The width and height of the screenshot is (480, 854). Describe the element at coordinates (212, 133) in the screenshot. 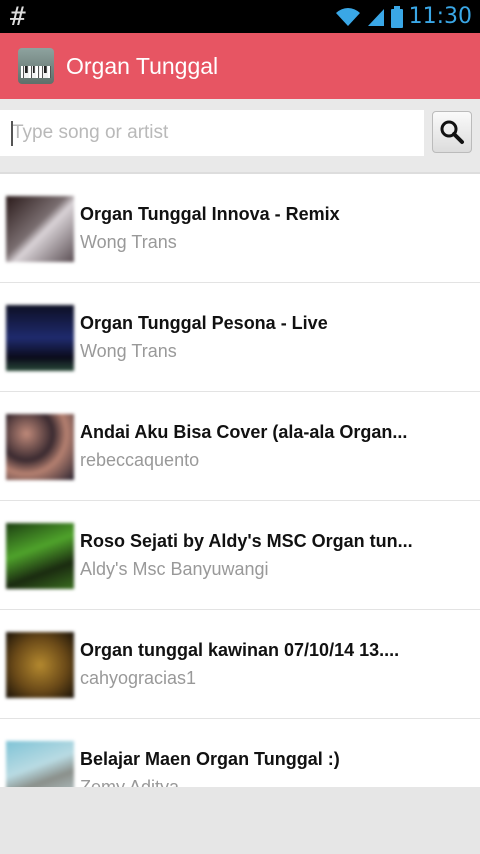

I see `search-input` at that location.